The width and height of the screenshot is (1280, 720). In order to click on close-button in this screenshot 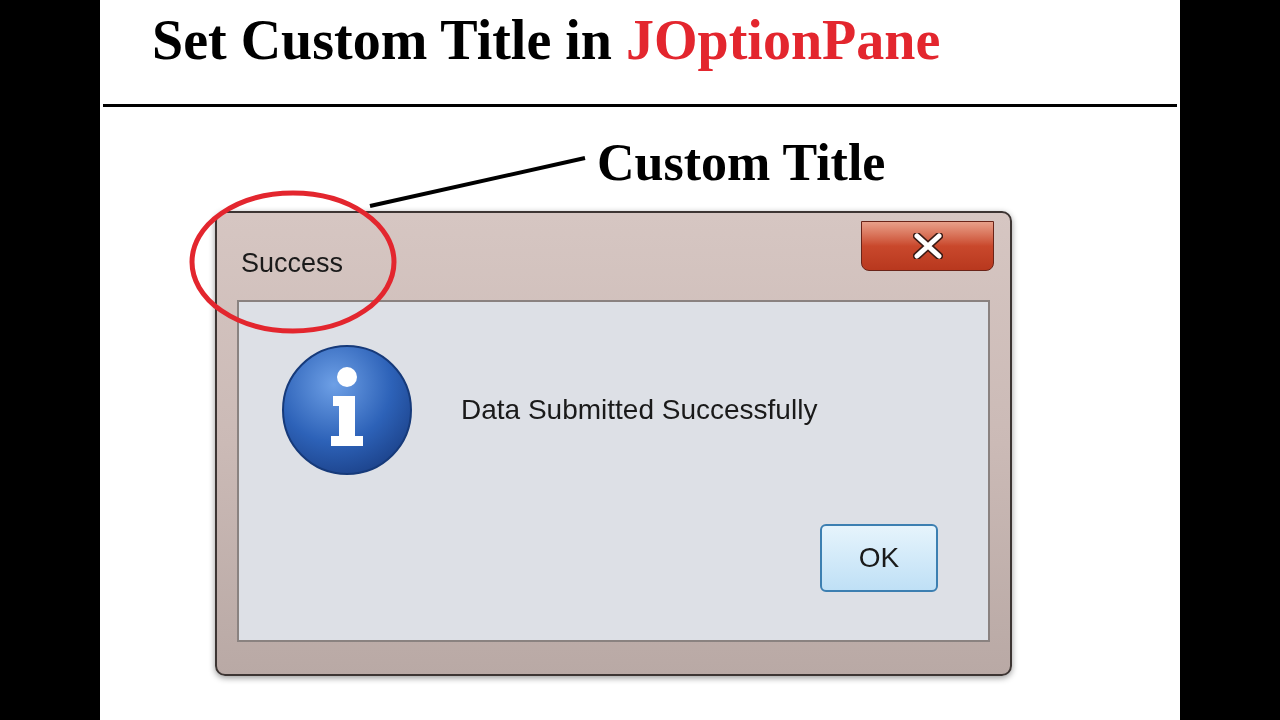, I will do `click(927, 246)`.